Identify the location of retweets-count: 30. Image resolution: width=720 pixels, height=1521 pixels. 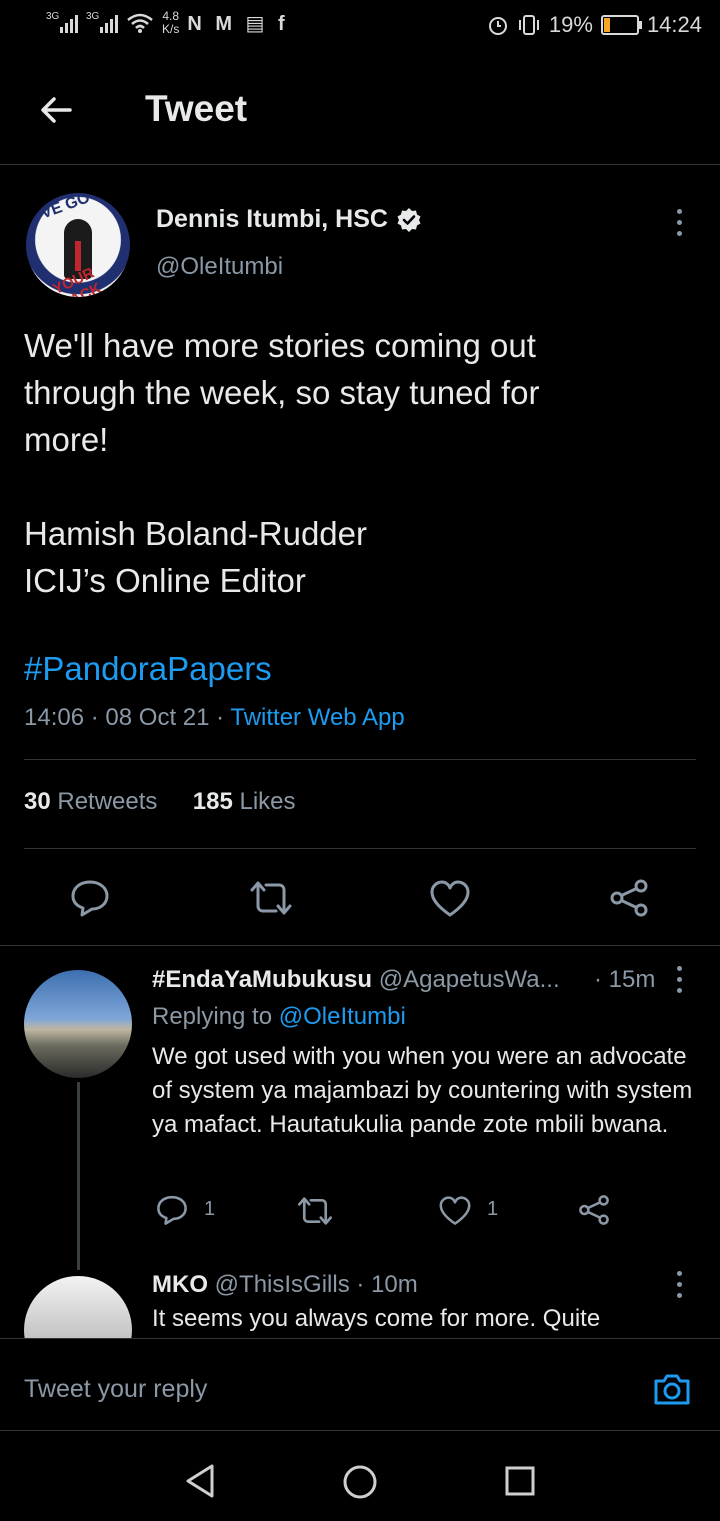
(37, 801).